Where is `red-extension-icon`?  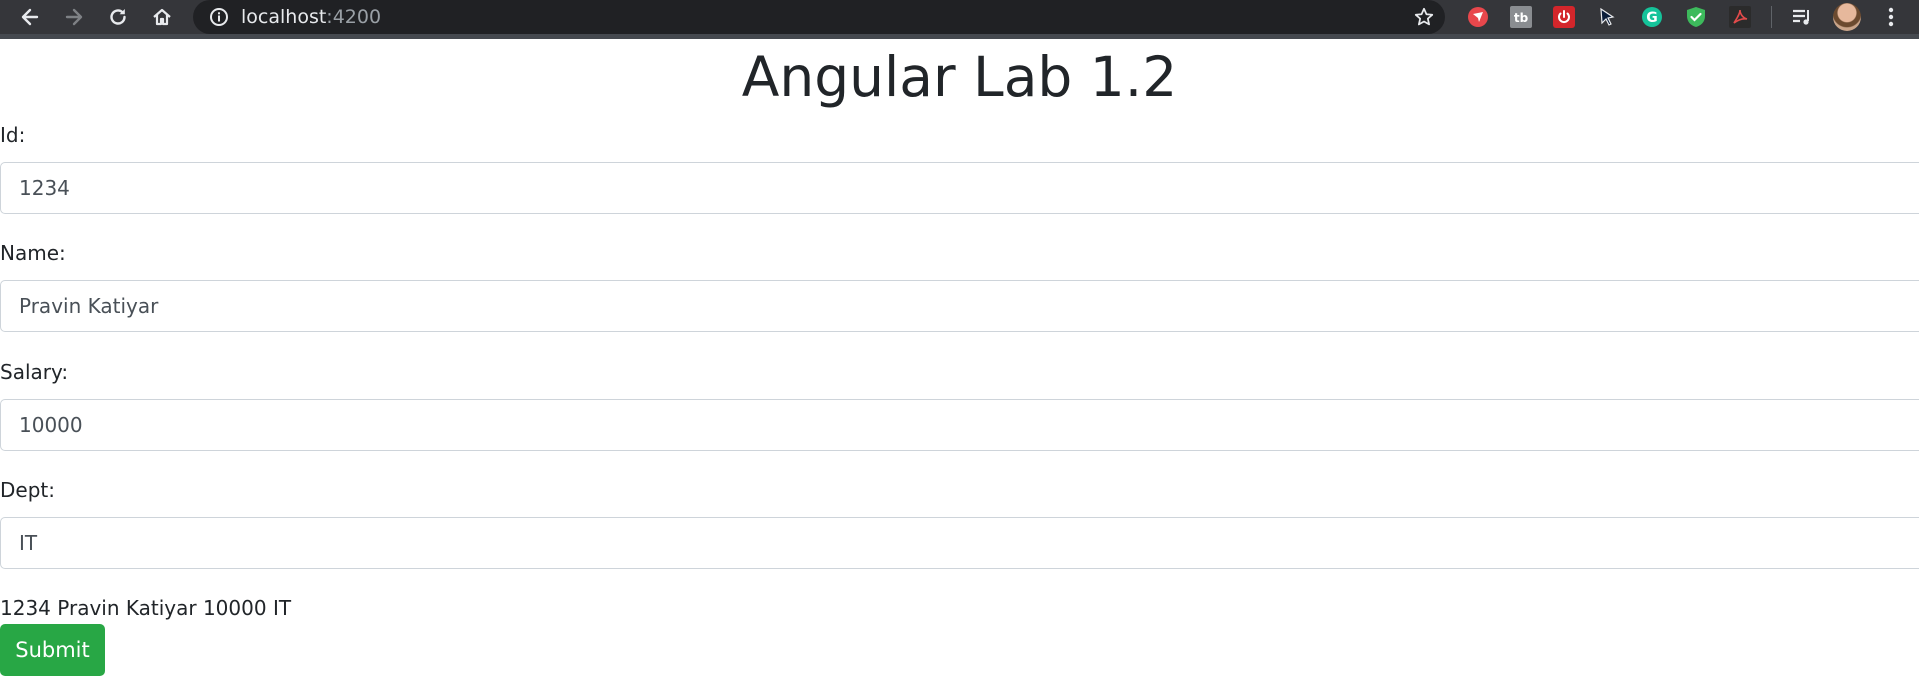 red-extension-icon is located at coordinates (1478, 17).